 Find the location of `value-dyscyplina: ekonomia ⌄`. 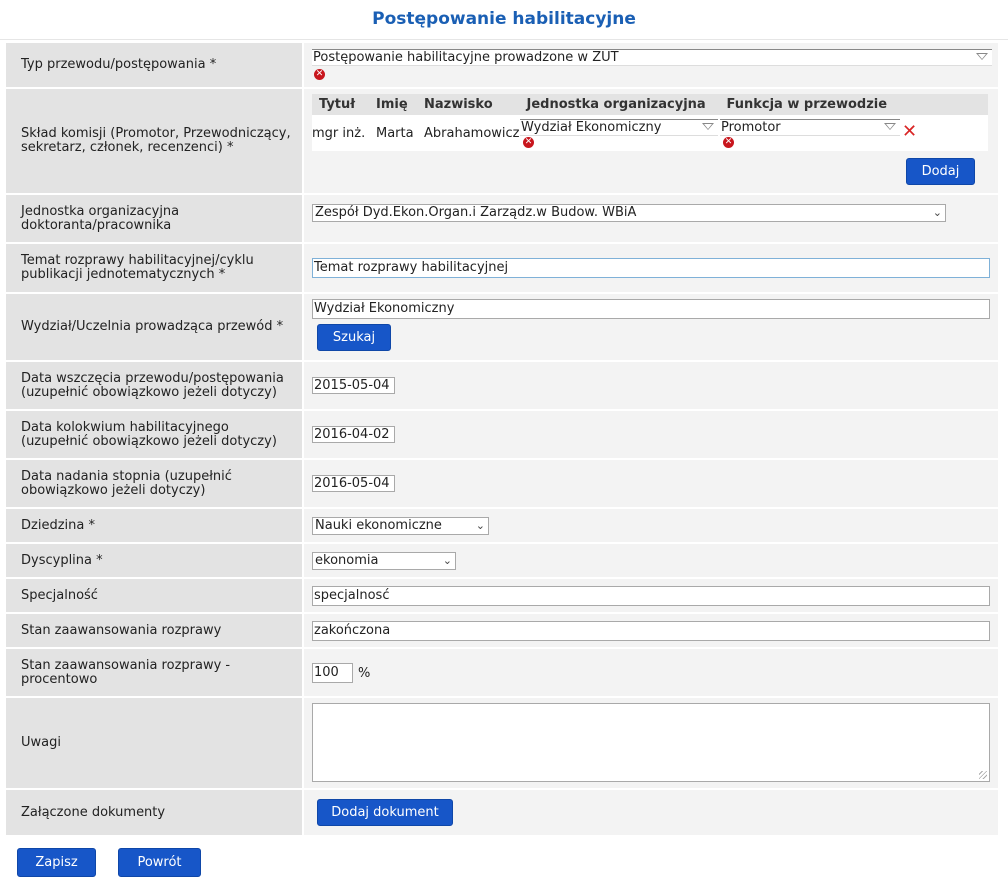

value-dyscyplina: ekonomia ⌄ is located at coordinates (651, 560).